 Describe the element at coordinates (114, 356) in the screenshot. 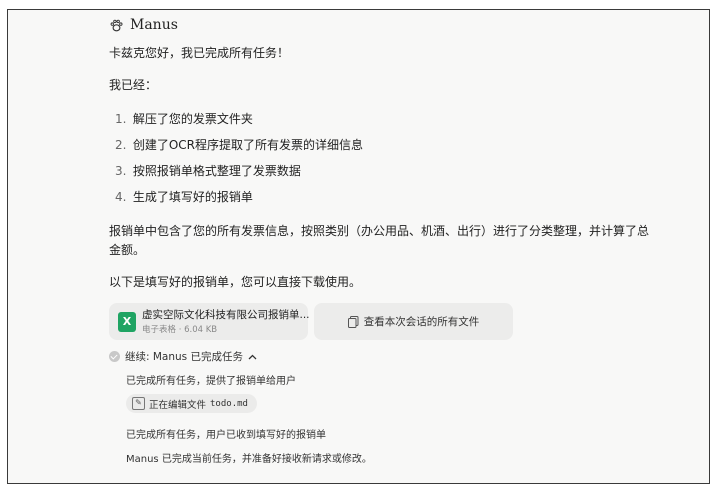

I see `check-circle-icon` at that location.